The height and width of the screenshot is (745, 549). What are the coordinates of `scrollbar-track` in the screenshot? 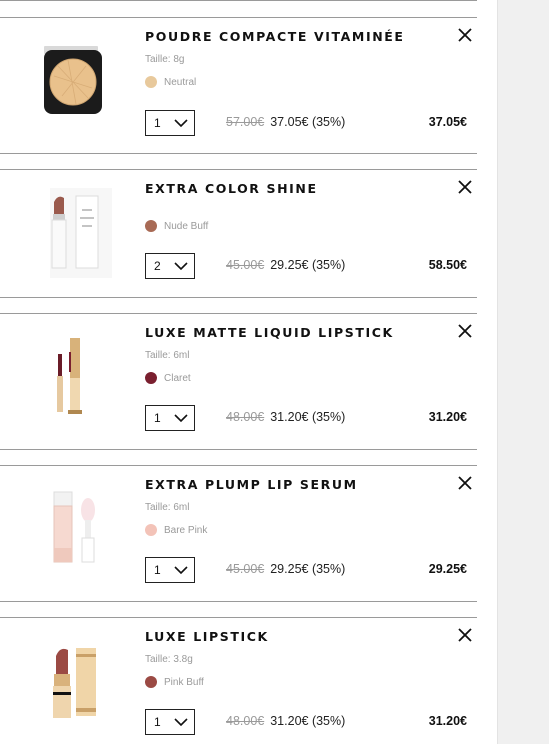 It's located at (523, 372).